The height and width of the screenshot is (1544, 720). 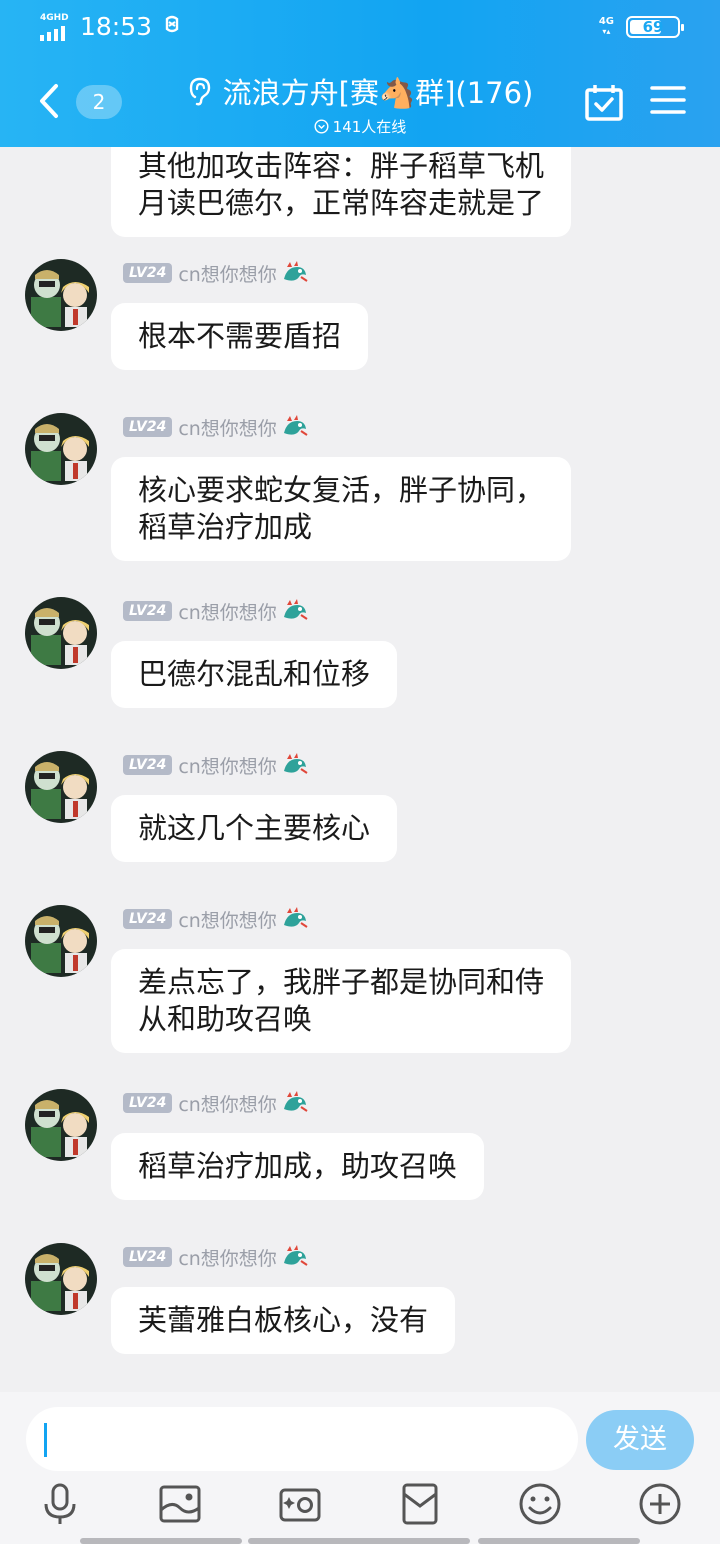 I want to click on ear-icon, so click(x=199, y=91).